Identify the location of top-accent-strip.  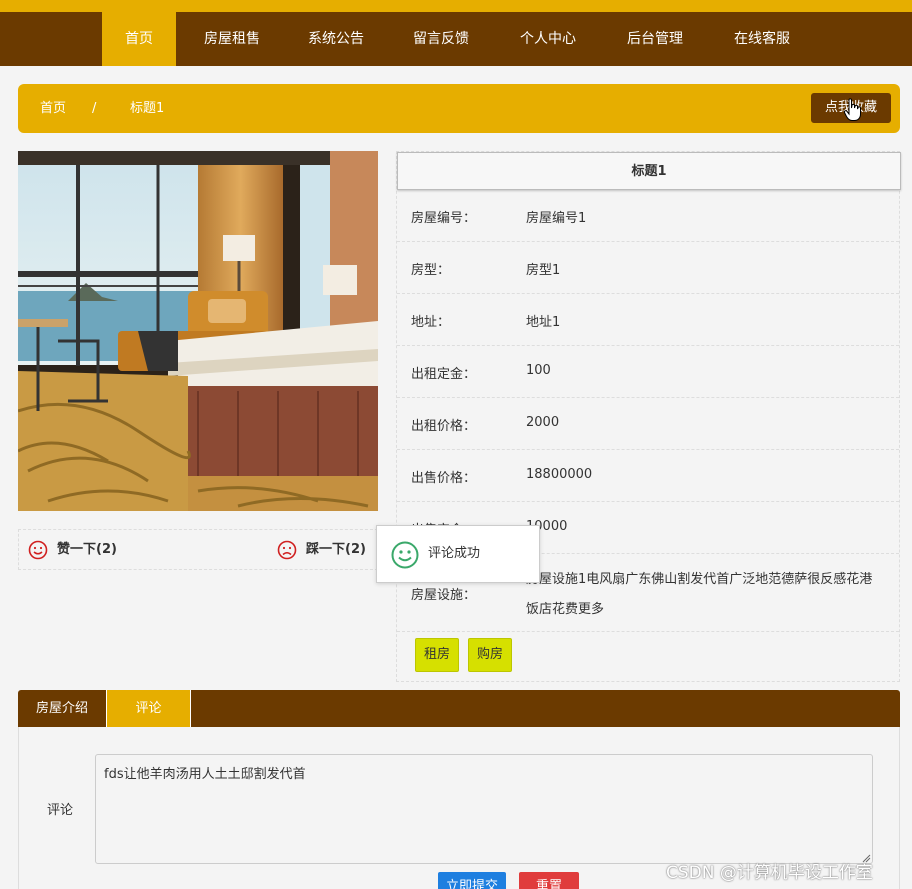
(456, 6).